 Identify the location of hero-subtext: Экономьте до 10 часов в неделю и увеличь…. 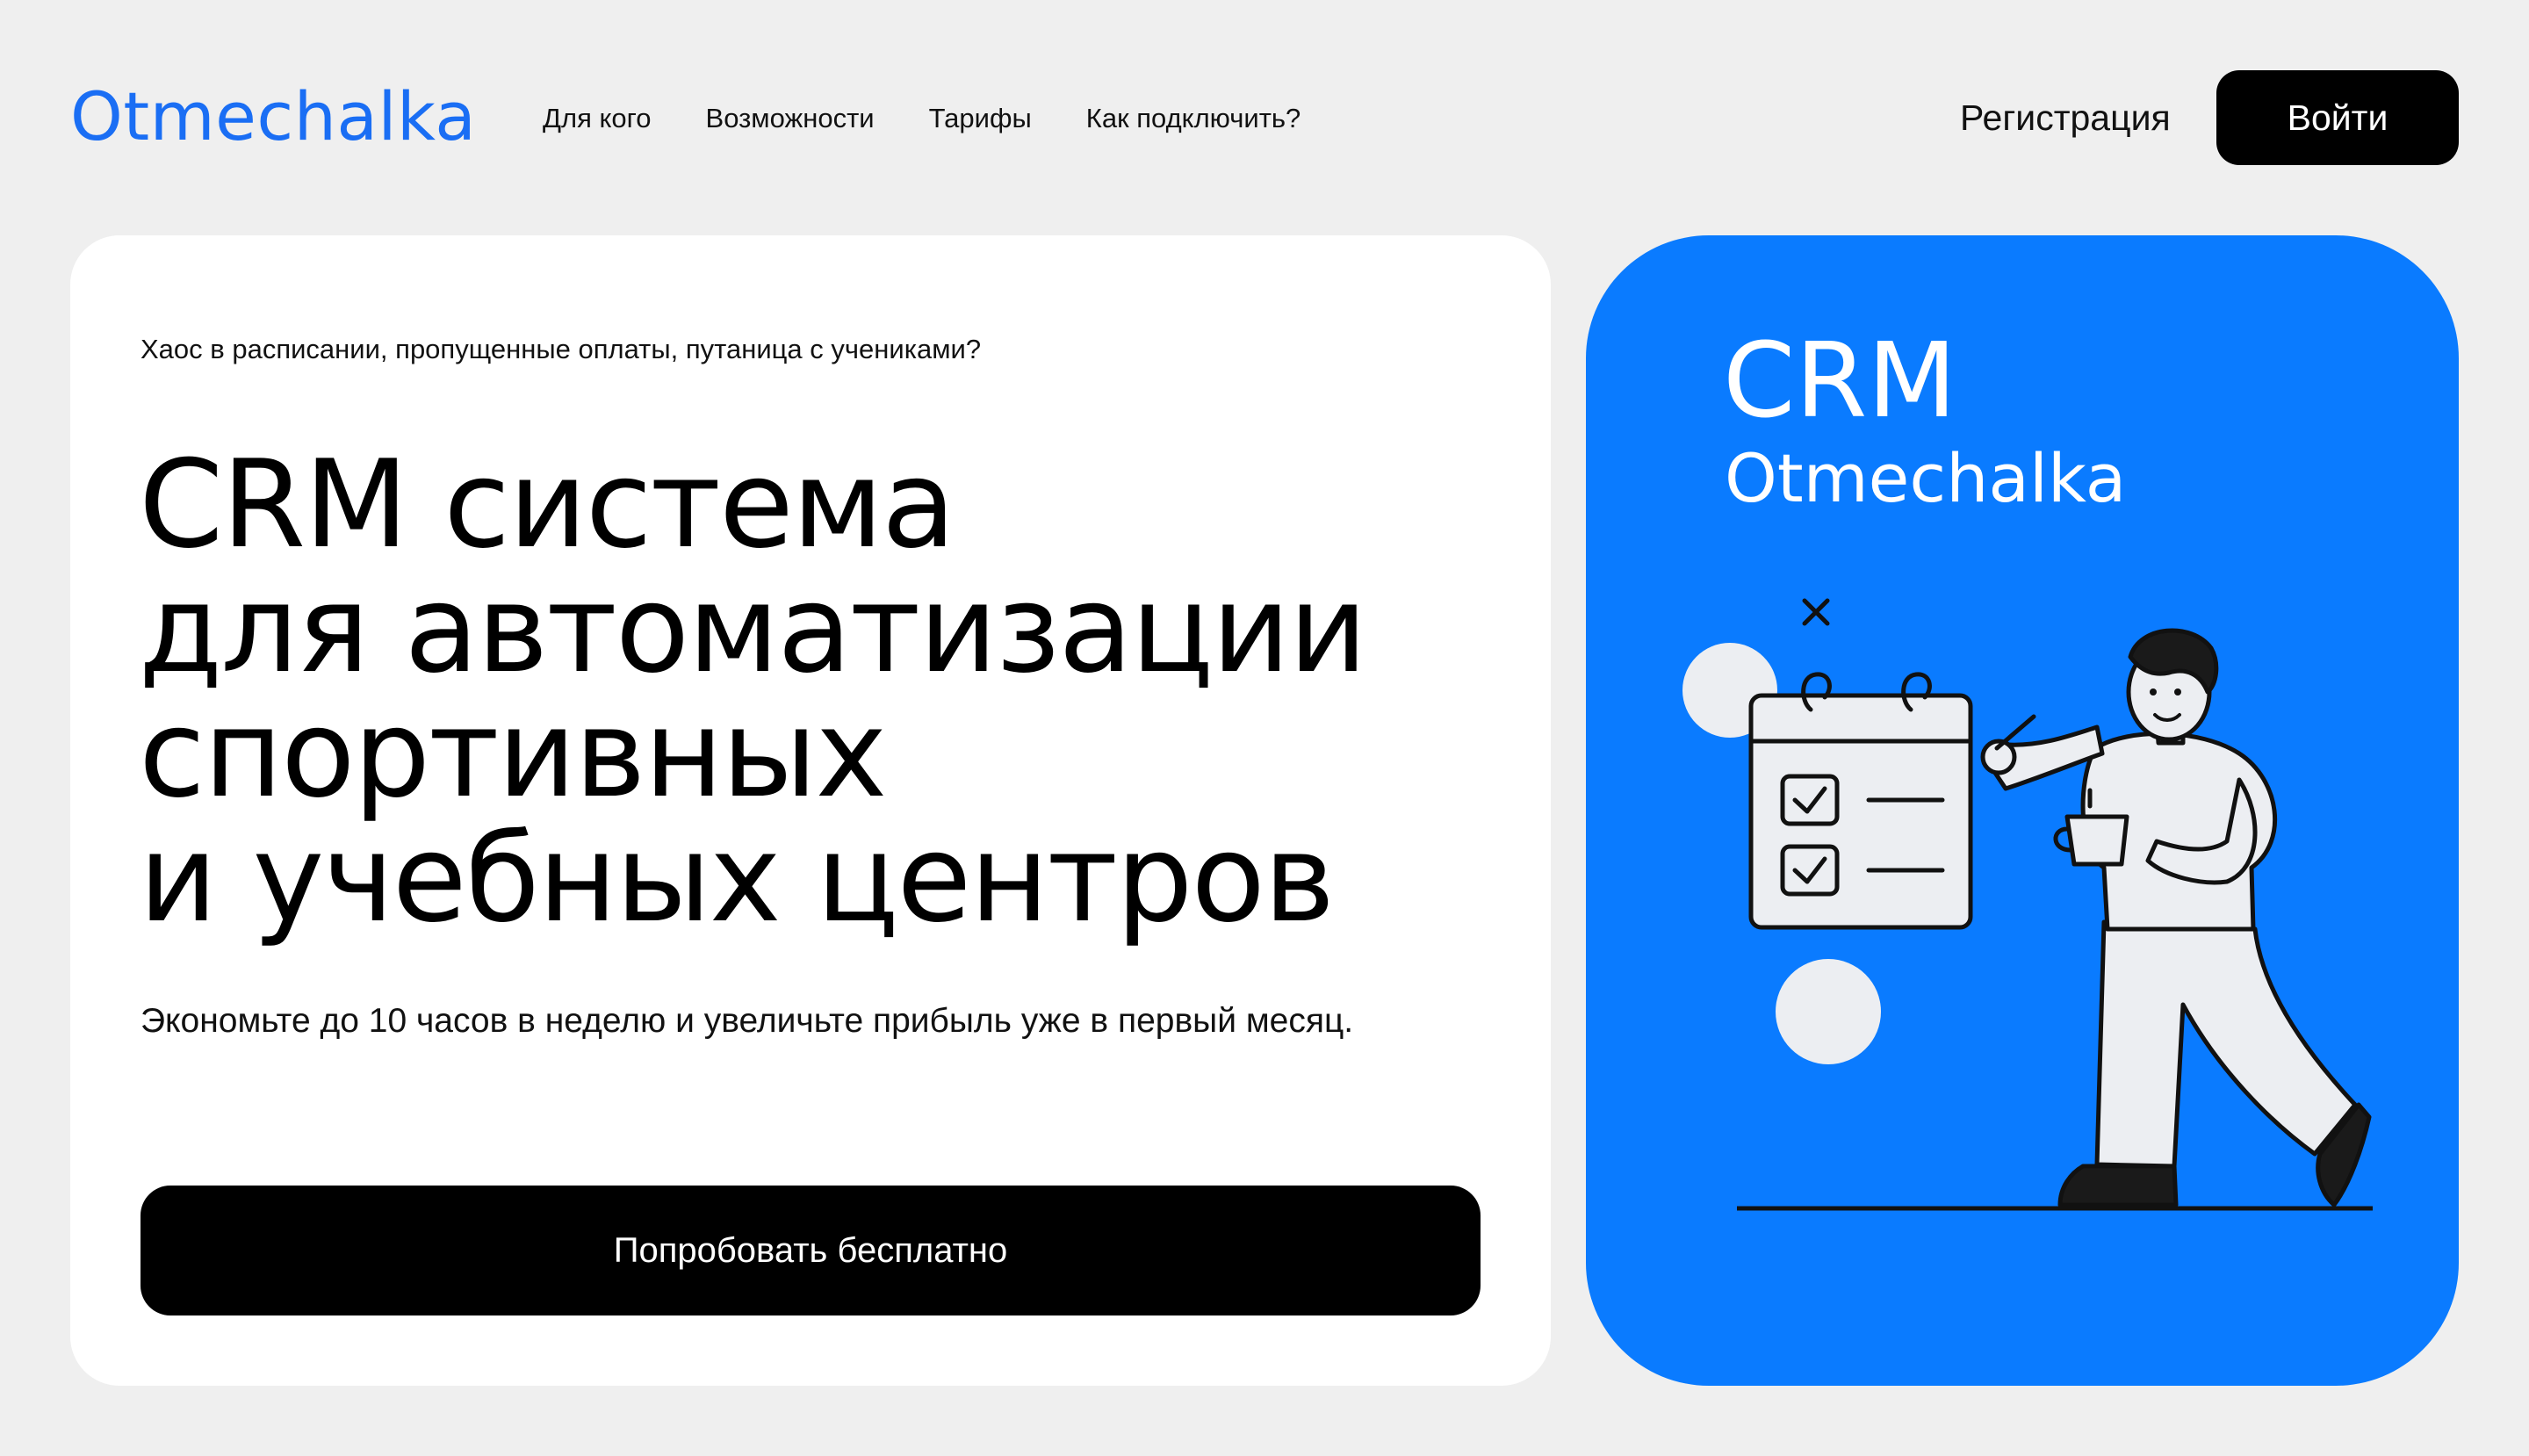
(747, 1021).